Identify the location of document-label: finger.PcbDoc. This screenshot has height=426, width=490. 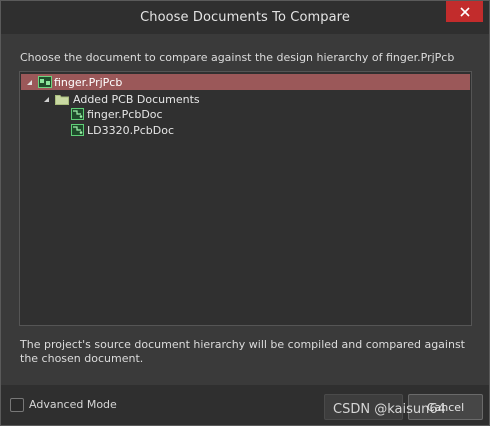
(125, 114).